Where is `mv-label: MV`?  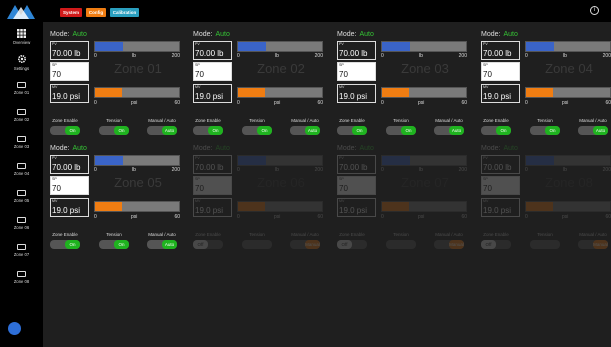
mv-label: MV is located at coordinates (55, 201).